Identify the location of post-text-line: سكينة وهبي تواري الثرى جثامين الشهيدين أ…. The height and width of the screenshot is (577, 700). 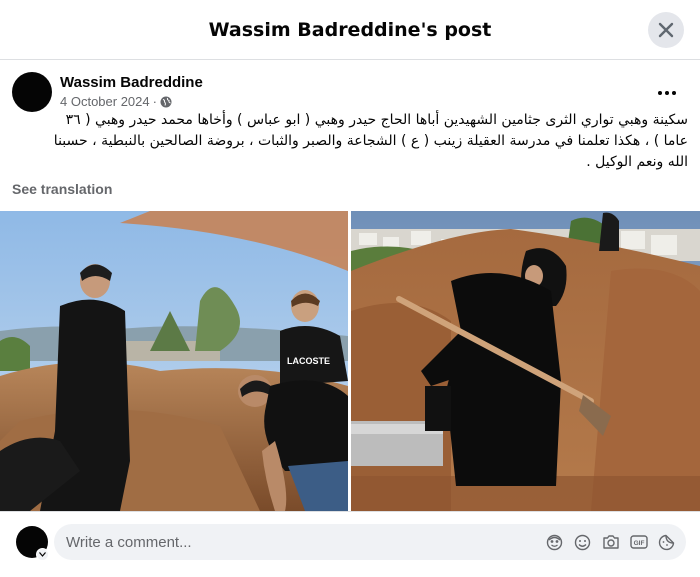
(376, 120).